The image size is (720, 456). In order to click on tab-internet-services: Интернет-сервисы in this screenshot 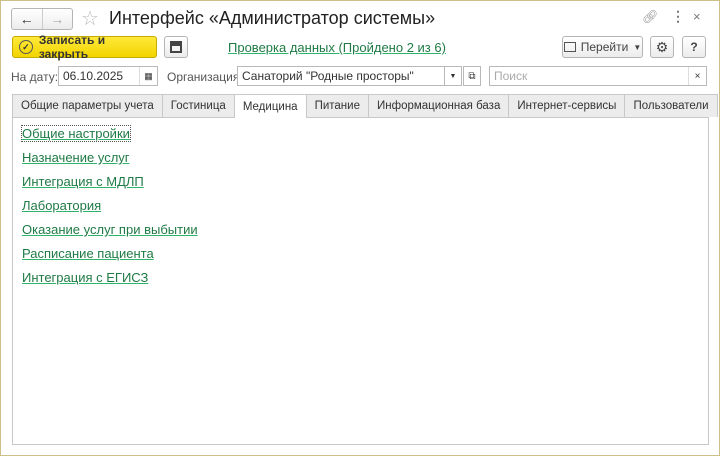, I will do `click(567, 105)`.